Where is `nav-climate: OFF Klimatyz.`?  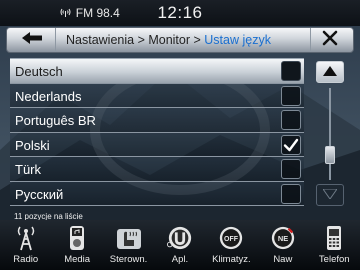 nav-climate: OFF Klimatyz. is located at coordinates (231, 245).